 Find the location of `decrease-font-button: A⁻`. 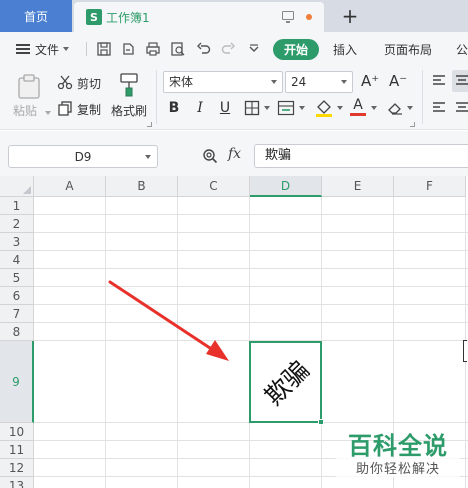

decrease-font-button: A⁻ is located at coordinates (398, 81).